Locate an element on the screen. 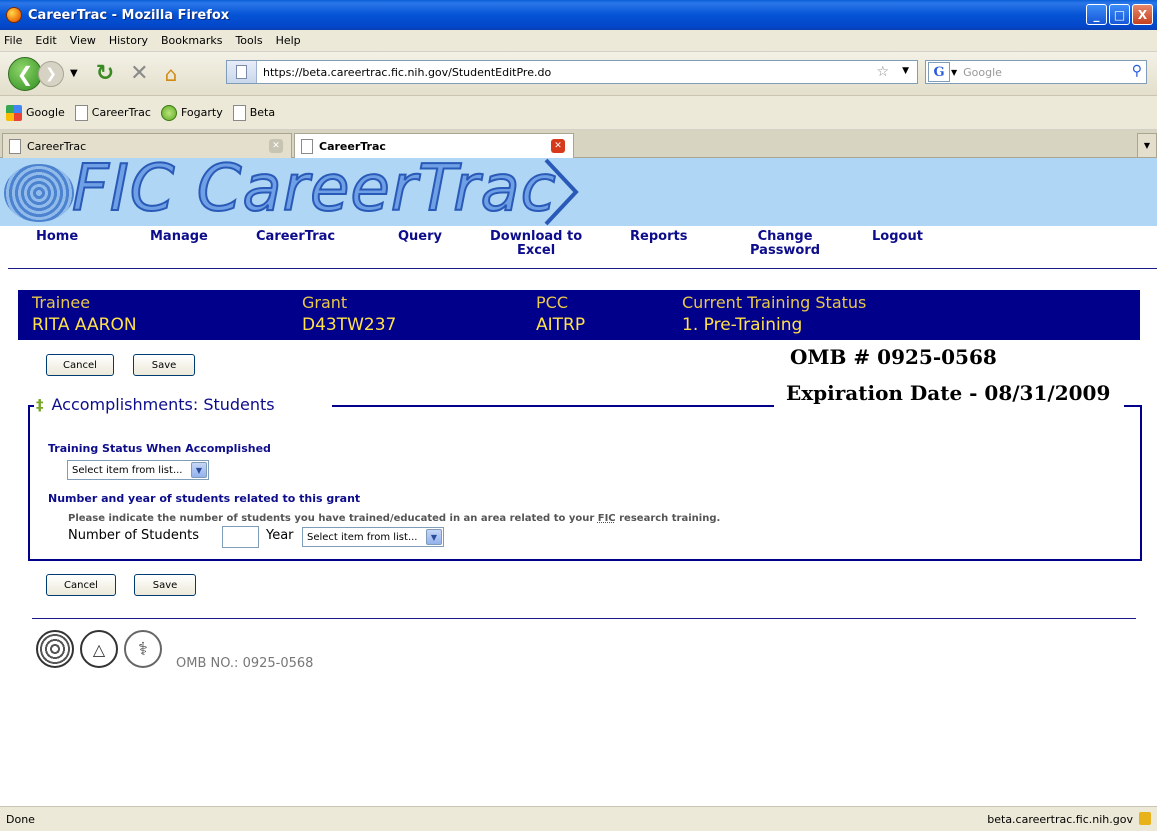 The image size is (1157, 831). bookmark-fogarty: Fogarty is located at coordinates (191, 112).